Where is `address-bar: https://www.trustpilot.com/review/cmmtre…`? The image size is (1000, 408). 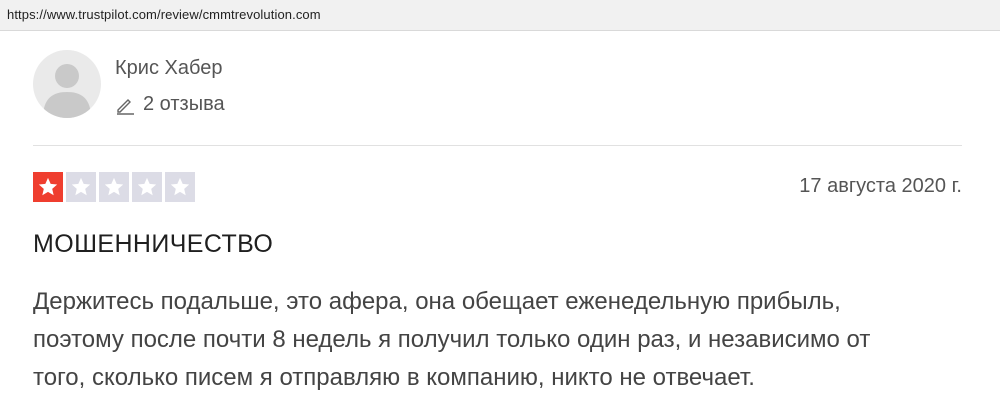
address-bar: https://www.trustpilot.com/review/cmmtre… is located at coordinates (500, 15).